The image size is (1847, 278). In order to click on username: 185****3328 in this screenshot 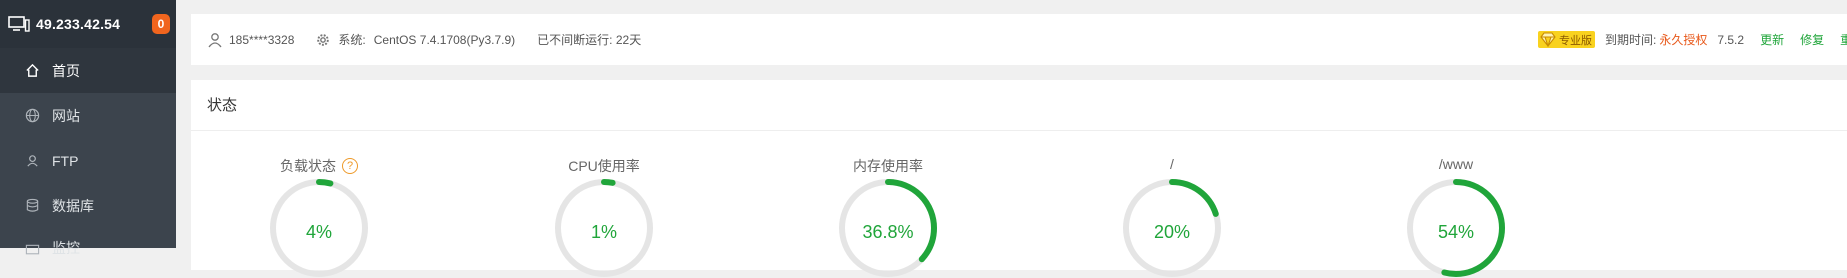, I will do `click(262, 39)`.